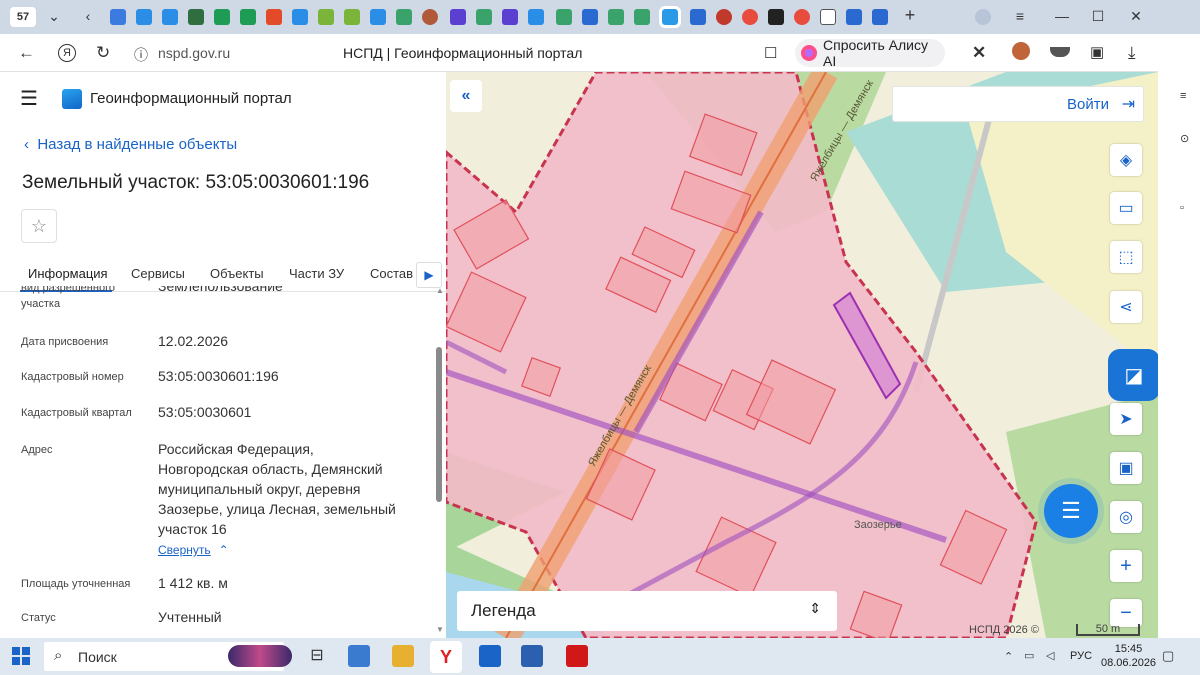 This screenshot has height=675, width=1200. What do you see at coordinates (1168, 656) in the screenshot?
I see `notifications-icon: ▢` at bounding box center [1168, 656].